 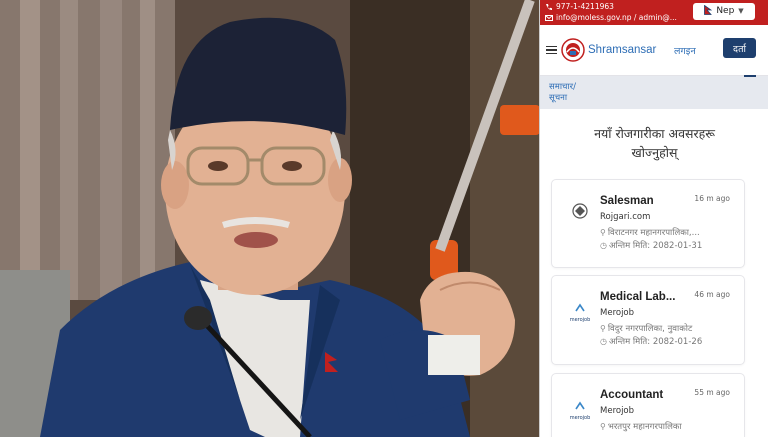 I want to click on job-deadline-text: अन्तिम मिति: 2082-01-26, so click(x=655, y=342).